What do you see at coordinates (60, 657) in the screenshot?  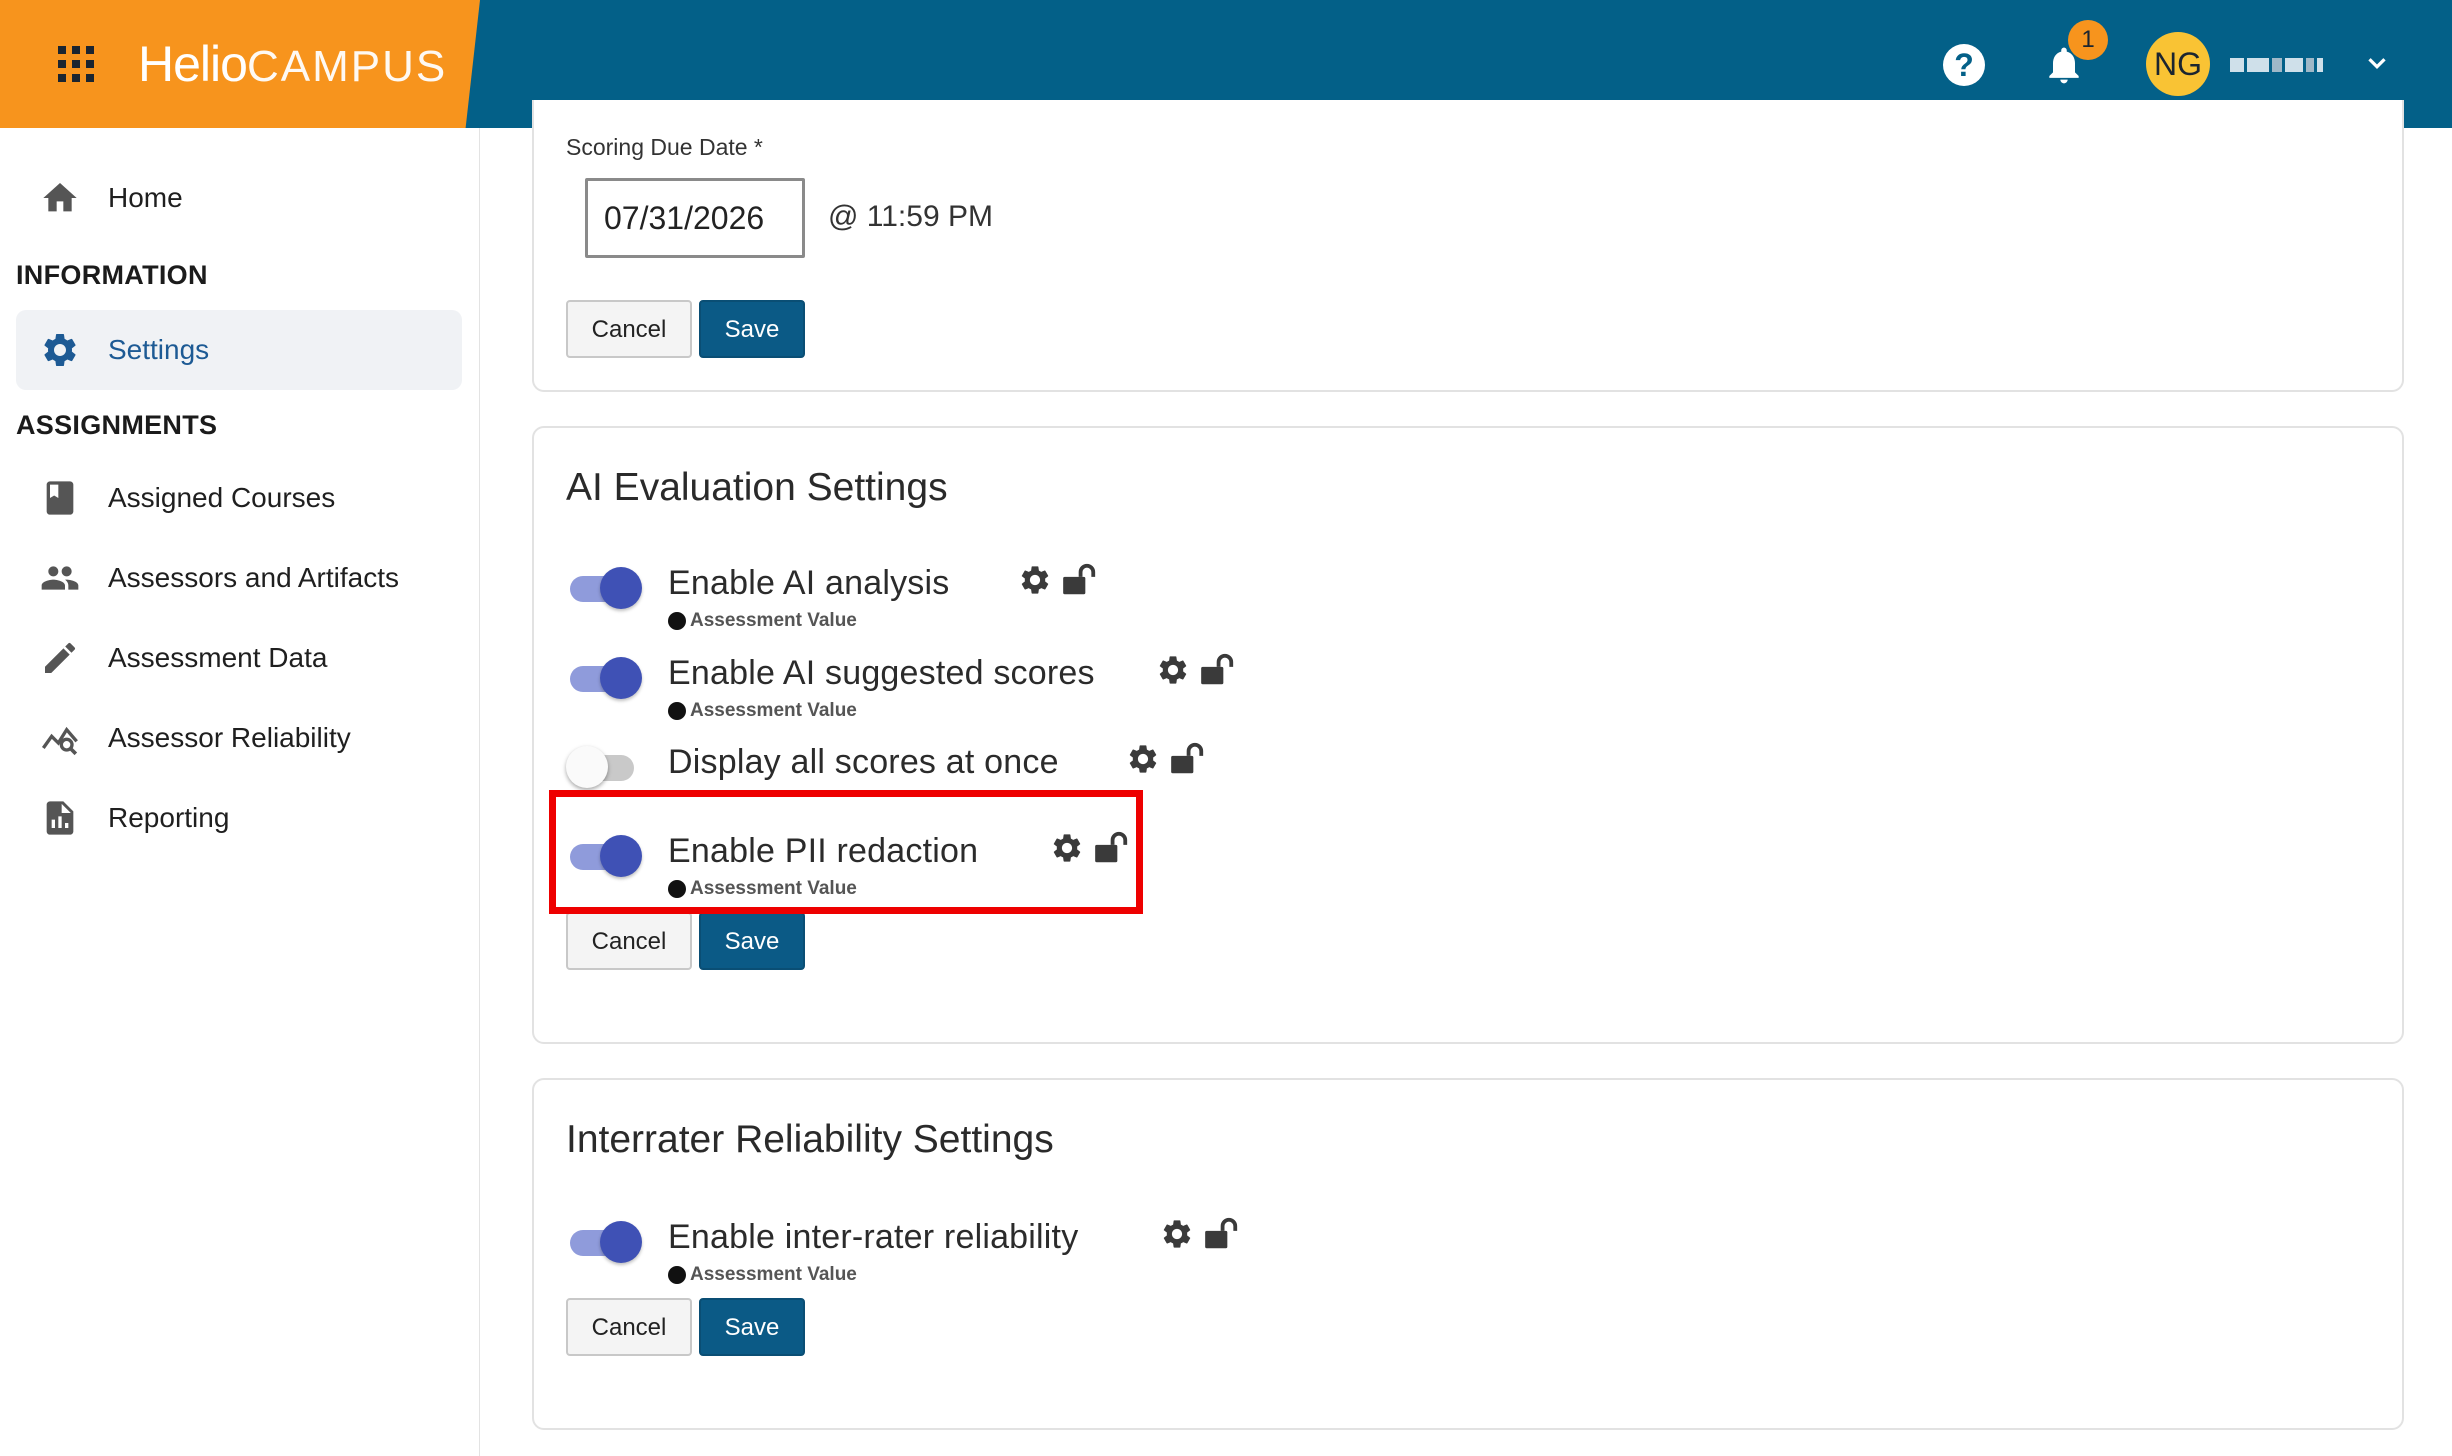 I see `pencil-icon` at bounding box center [60, 657].